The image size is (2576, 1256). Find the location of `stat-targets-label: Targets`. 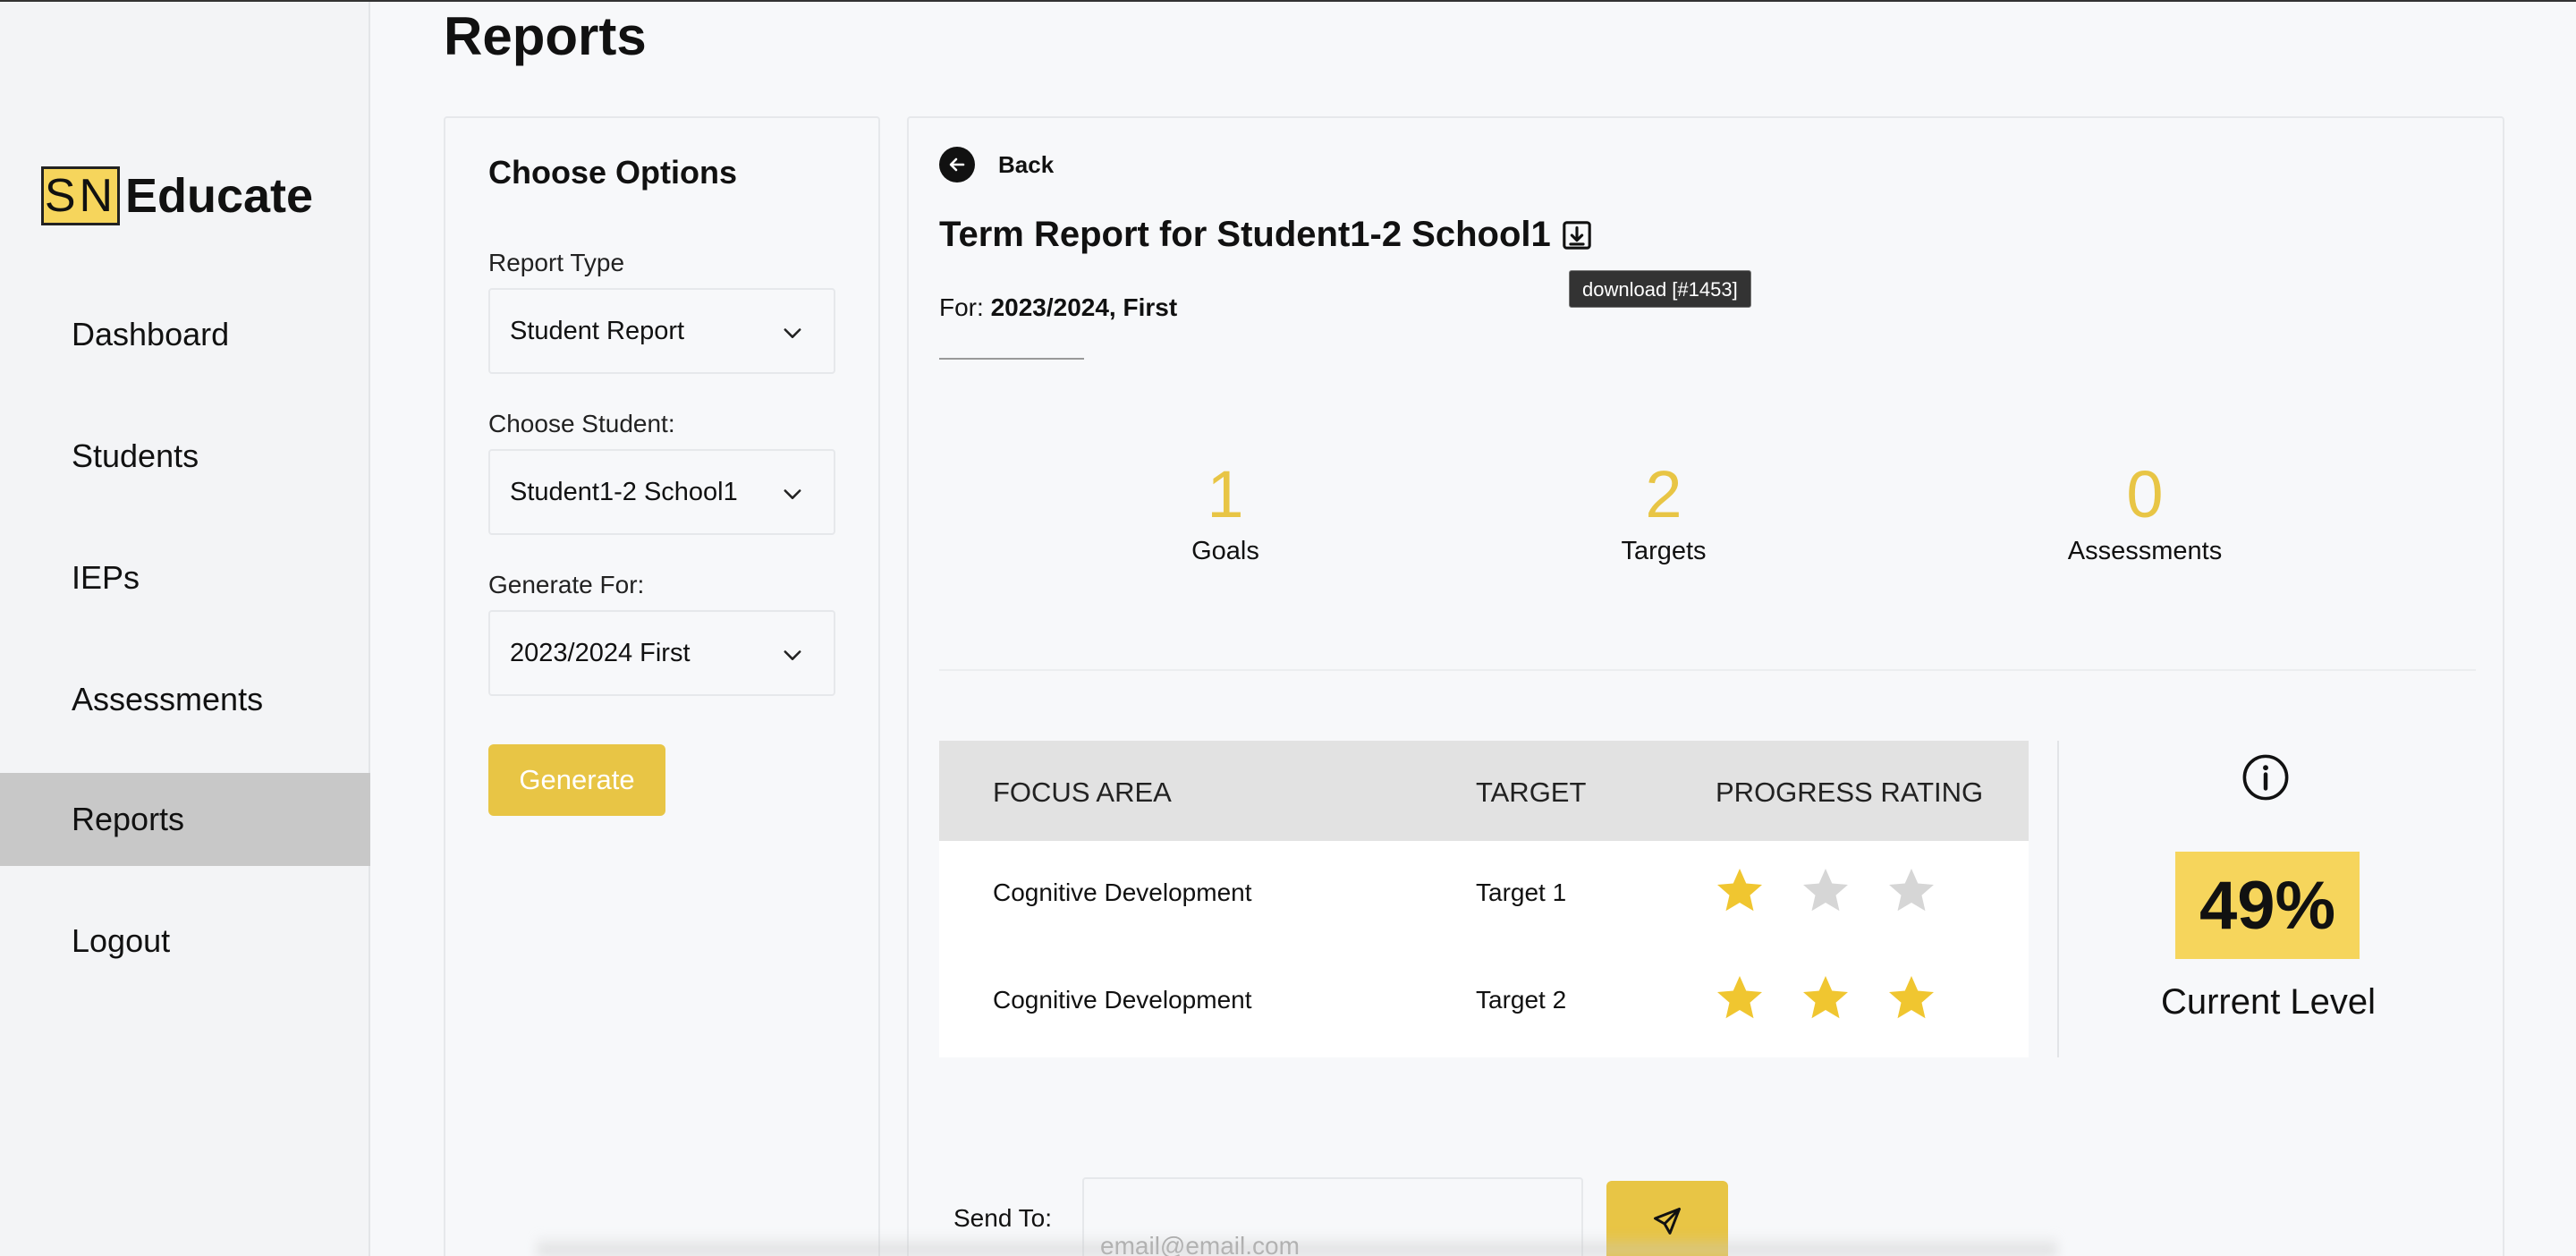

stat-targets-label: Targets is located at coordinates (1664, 551).